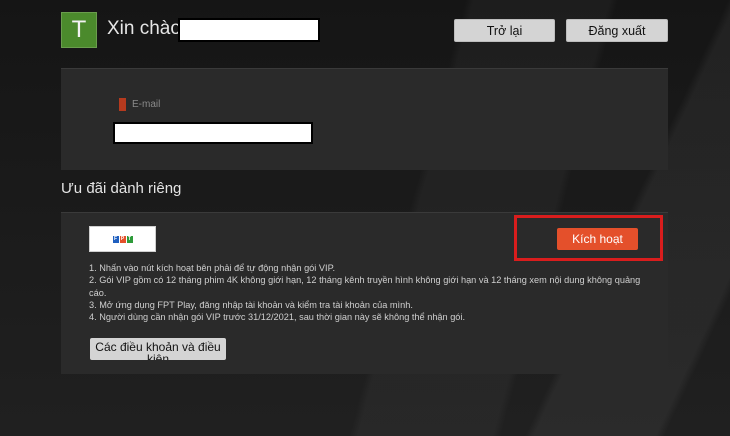  I want to click on fpt-logo-mark: FPT, so click(122, 239).